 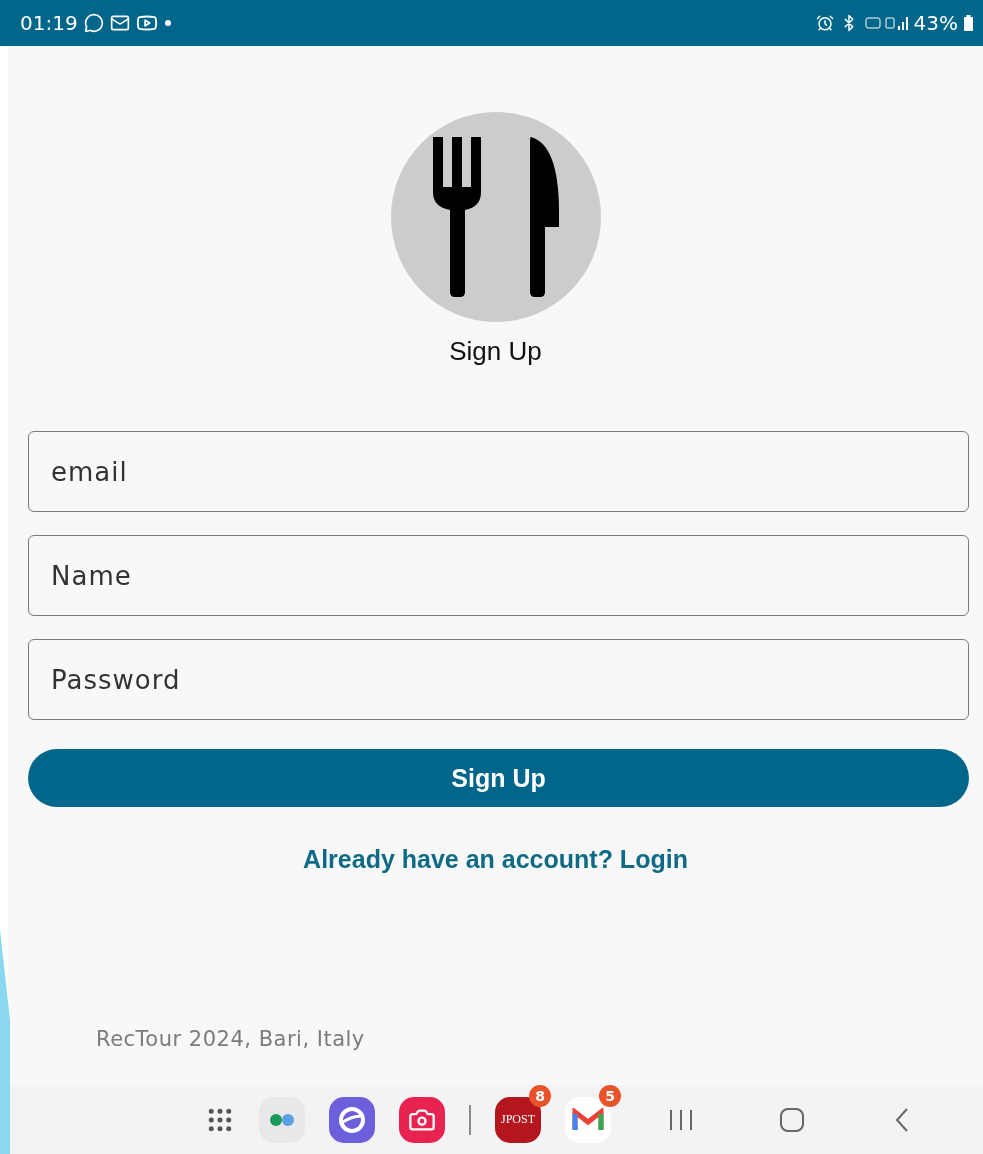 I want to click on cutlery-icon, so click(x=495, y=217).